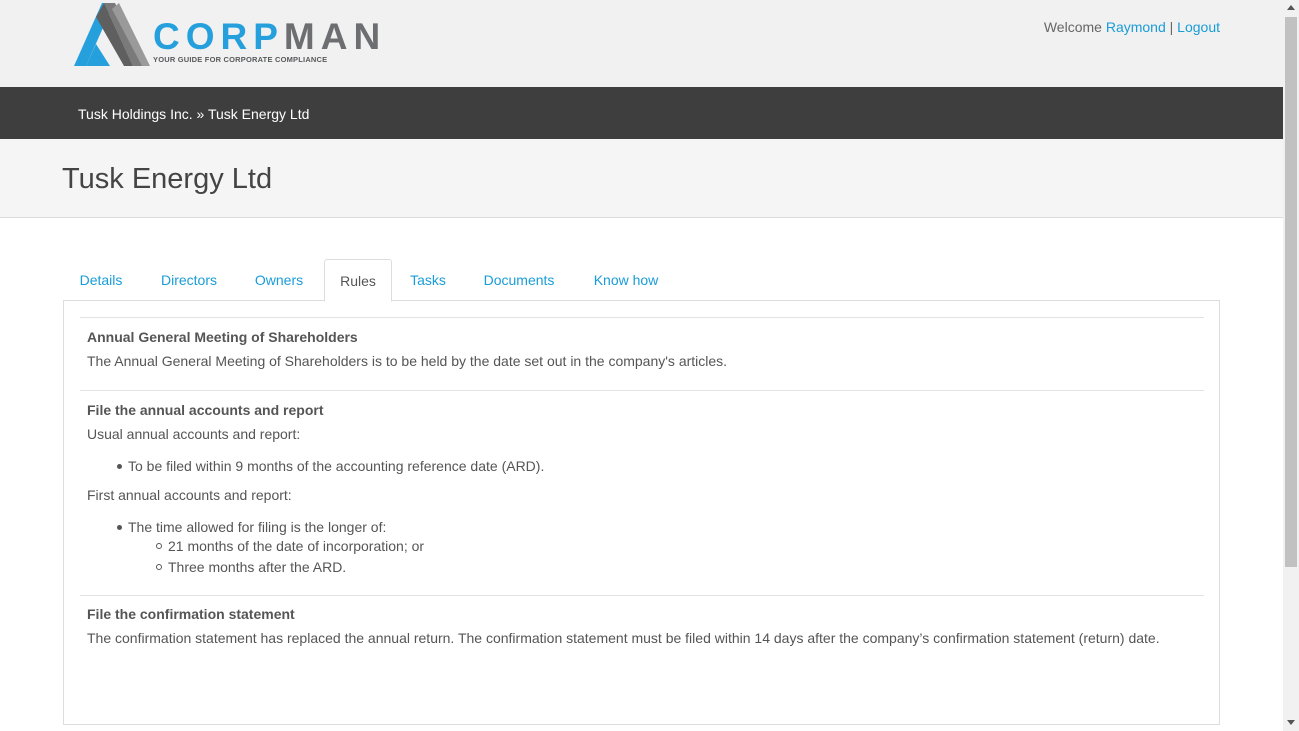  I want to click on vertical-scrollbar, so click(1291, 365).